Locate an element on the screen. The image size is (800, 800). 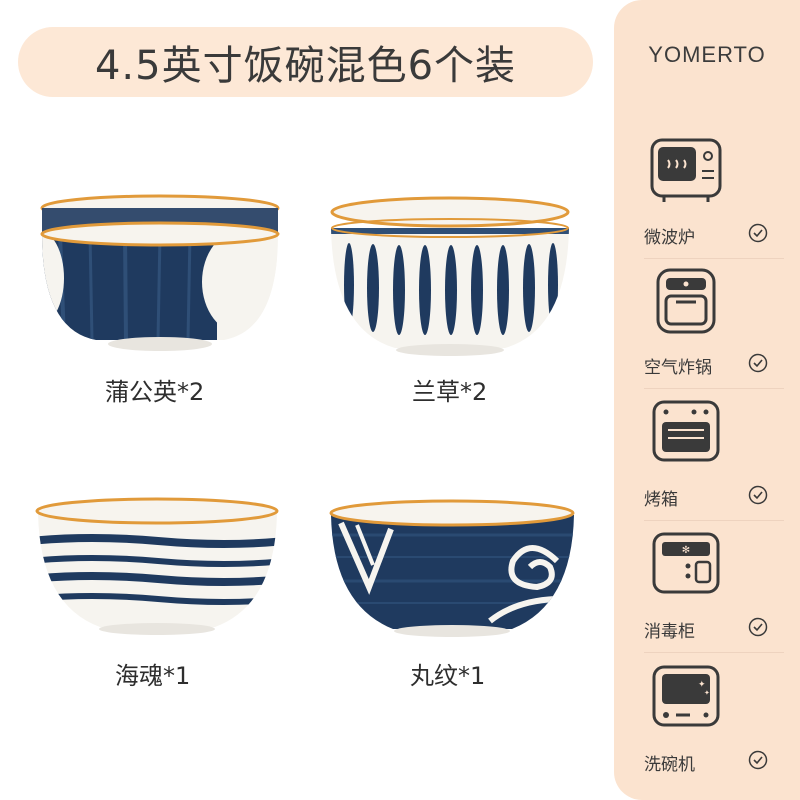
product-title: 4.5英寸饭碗混色6个装 is located at coordinates (305, 66).